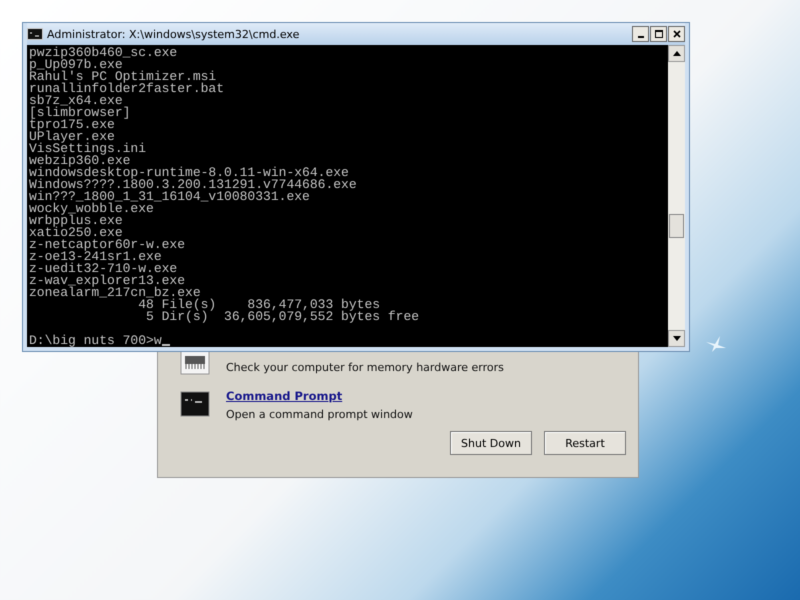 Image resolution: width=800 pixels, height=600 pixels. I want to click on command-prompt: D:\big nuts 700>, so click(91, 341).